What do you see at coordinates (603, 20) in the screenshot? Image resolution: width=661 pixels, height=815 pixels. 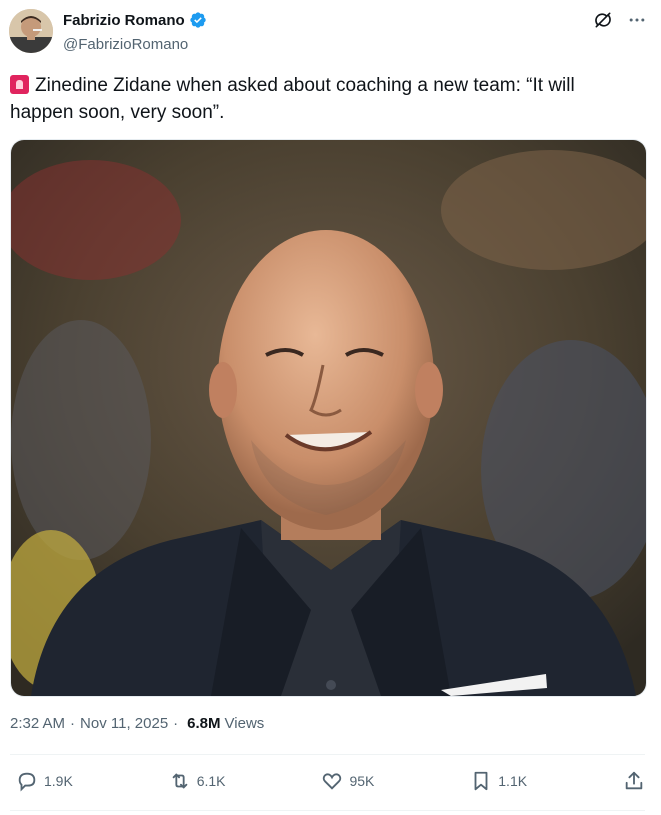 I see `grok-icon` at bounding box center [603, 20].